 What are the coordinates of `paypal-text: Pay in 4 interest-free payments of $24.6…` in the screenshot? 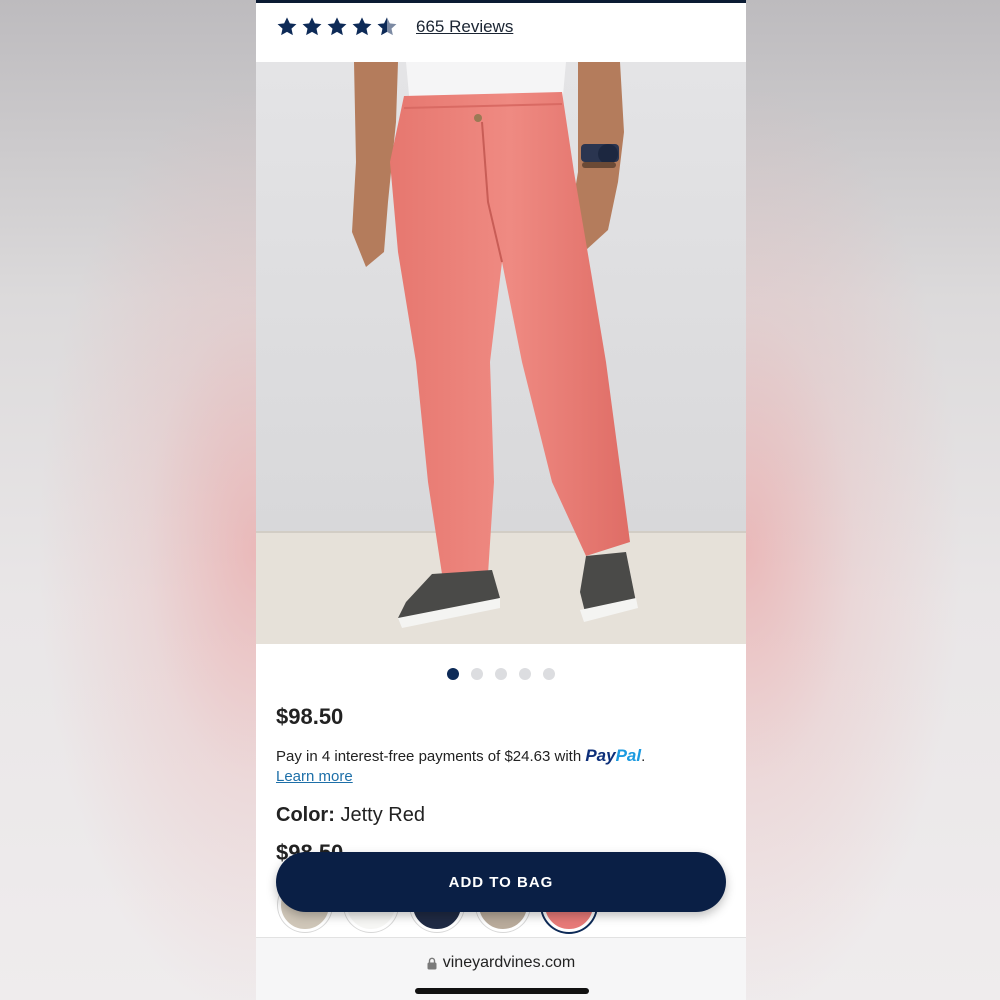 It's located at (429, 756).